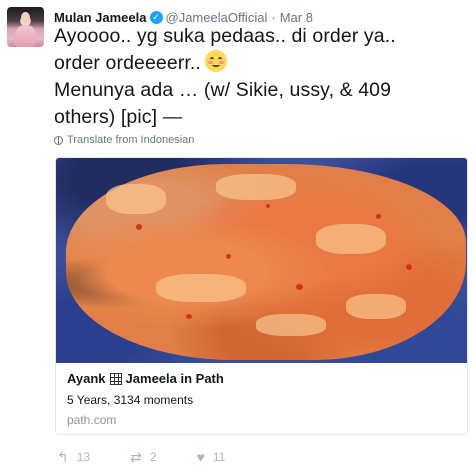  Describe the element at coordinates (127, 63) in the screenshot. I see `tweet-text-segment: order ordeeeerr..` at that location.